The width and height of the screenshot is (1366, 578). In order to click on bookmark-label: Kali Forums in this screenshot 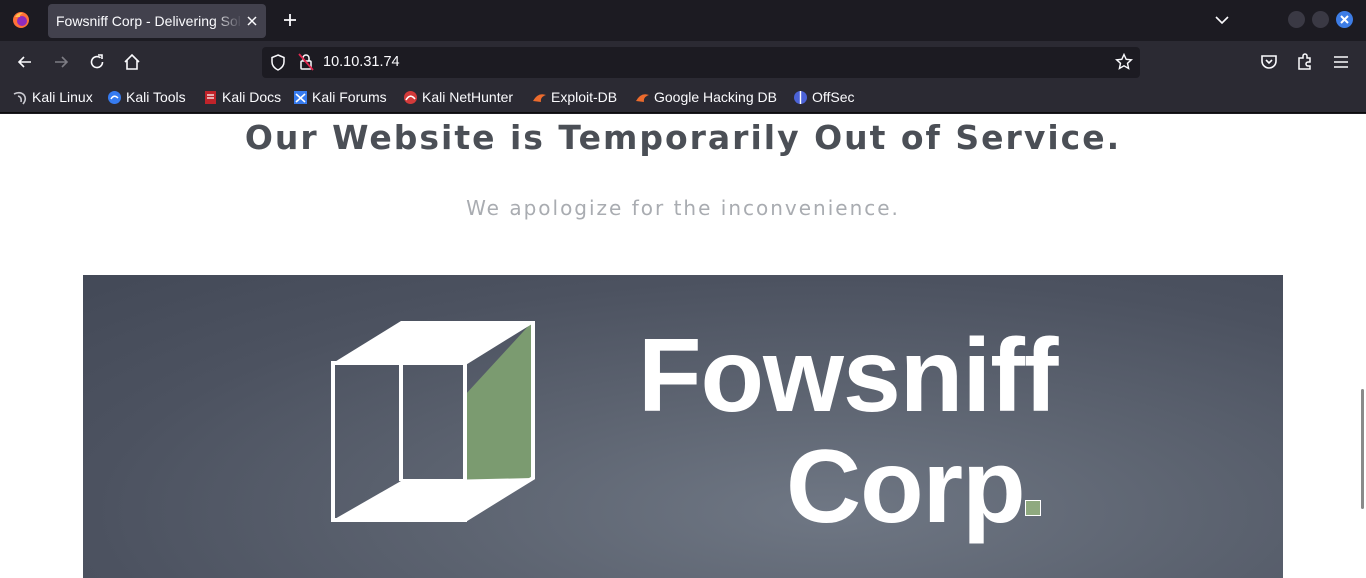, I will do `click(349, 97)`.